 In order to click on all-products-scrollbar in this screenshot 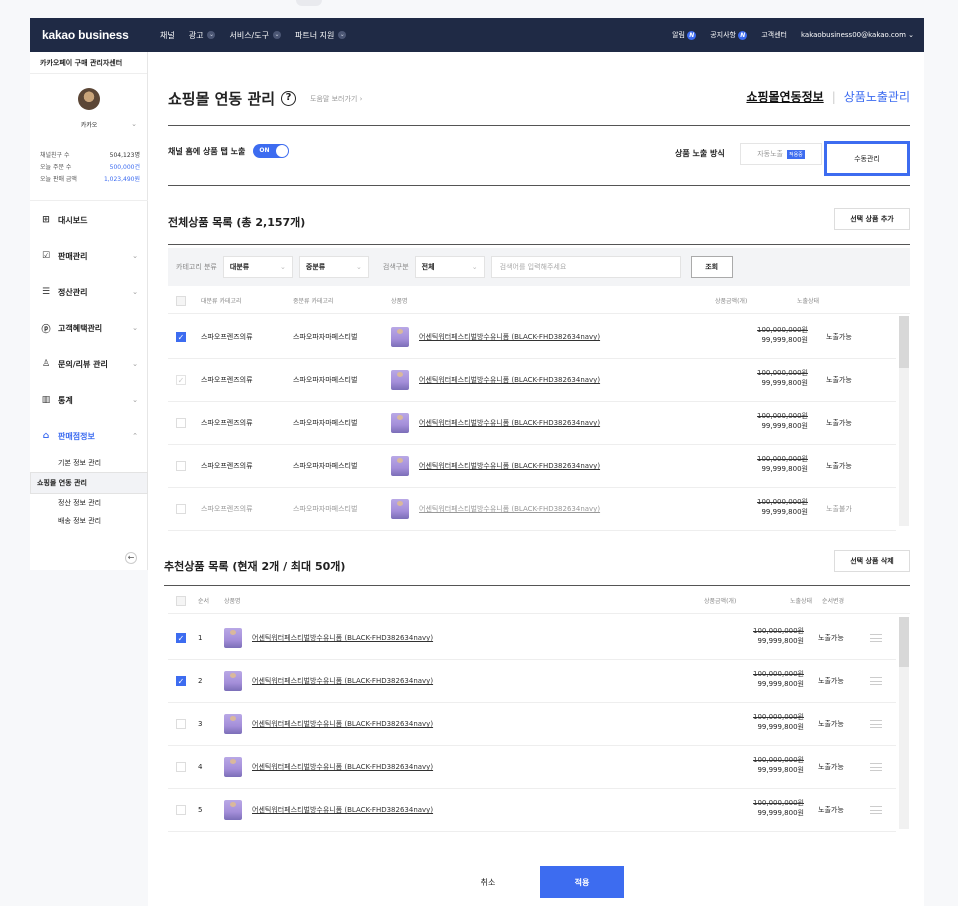, I will do `click(904, 421)`.